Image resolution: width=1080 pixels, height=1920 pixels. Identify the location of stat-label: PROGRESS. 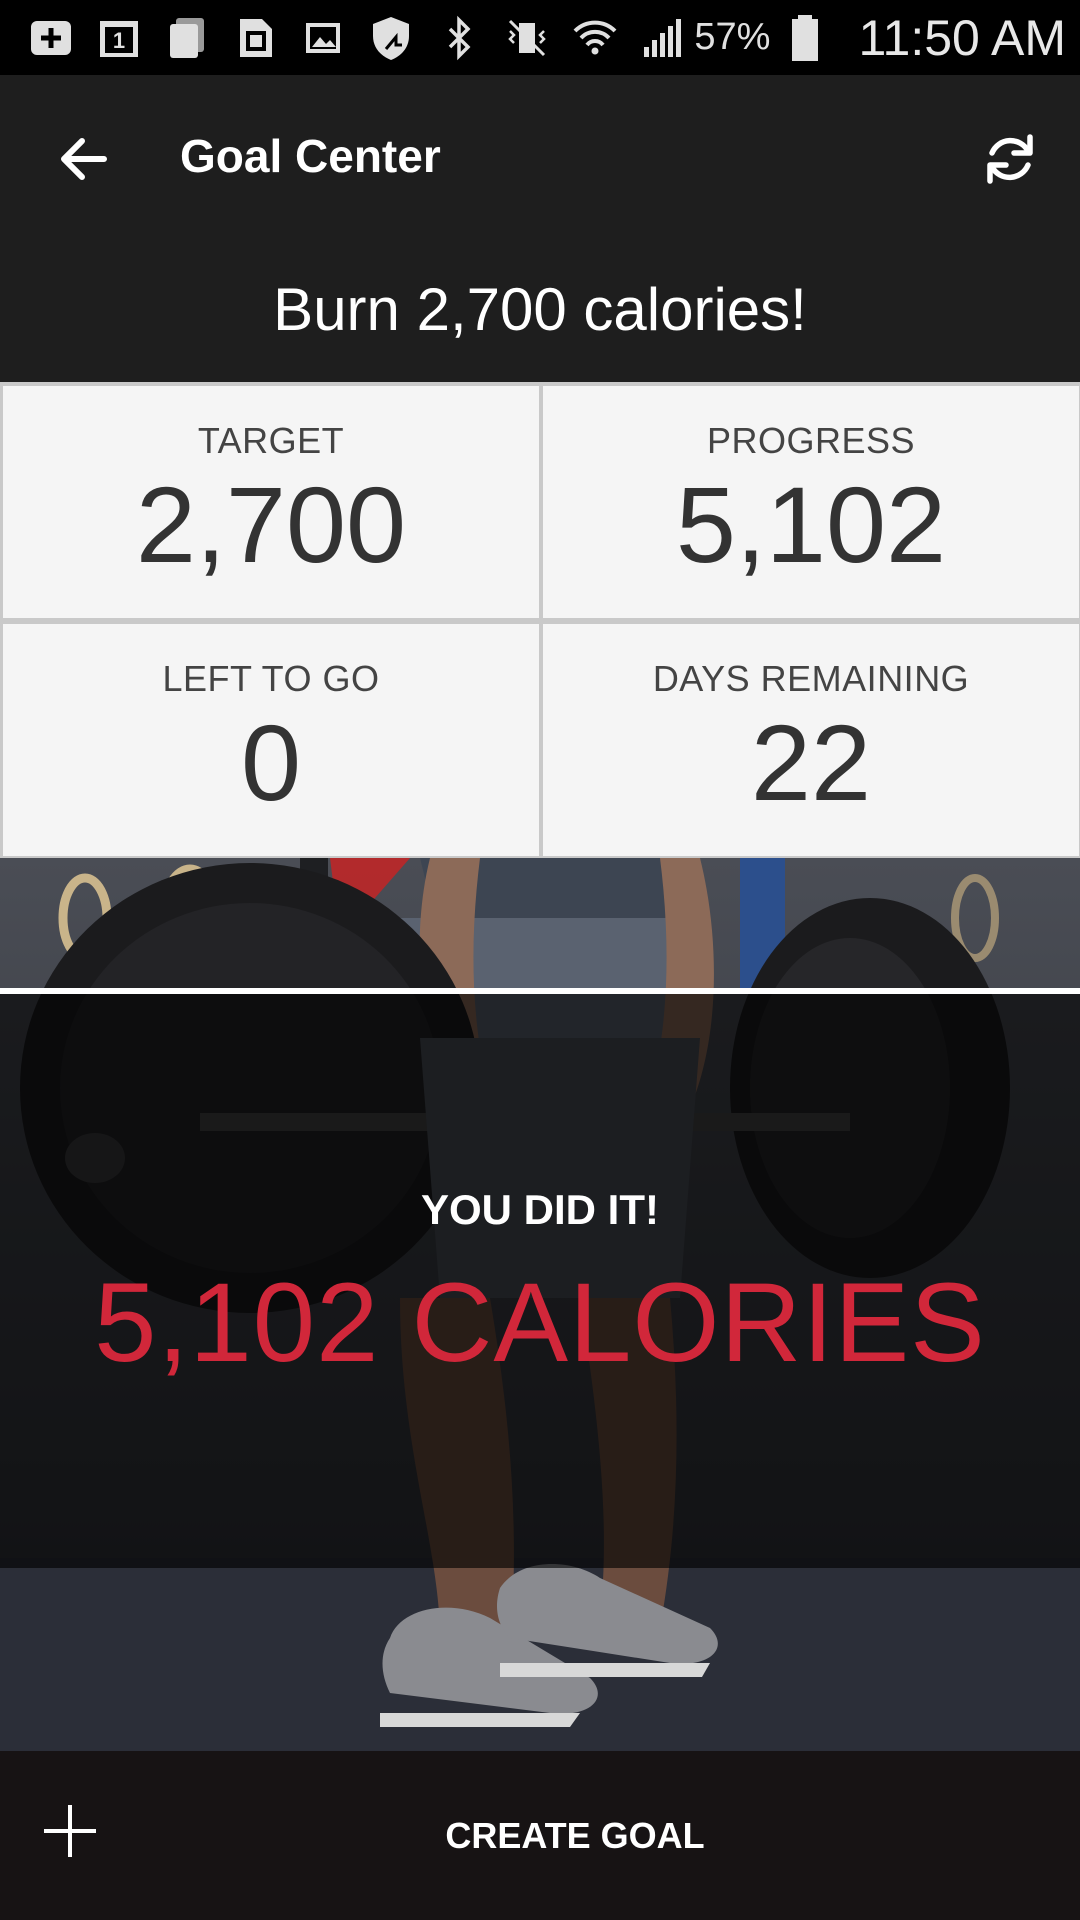
(811, 440).